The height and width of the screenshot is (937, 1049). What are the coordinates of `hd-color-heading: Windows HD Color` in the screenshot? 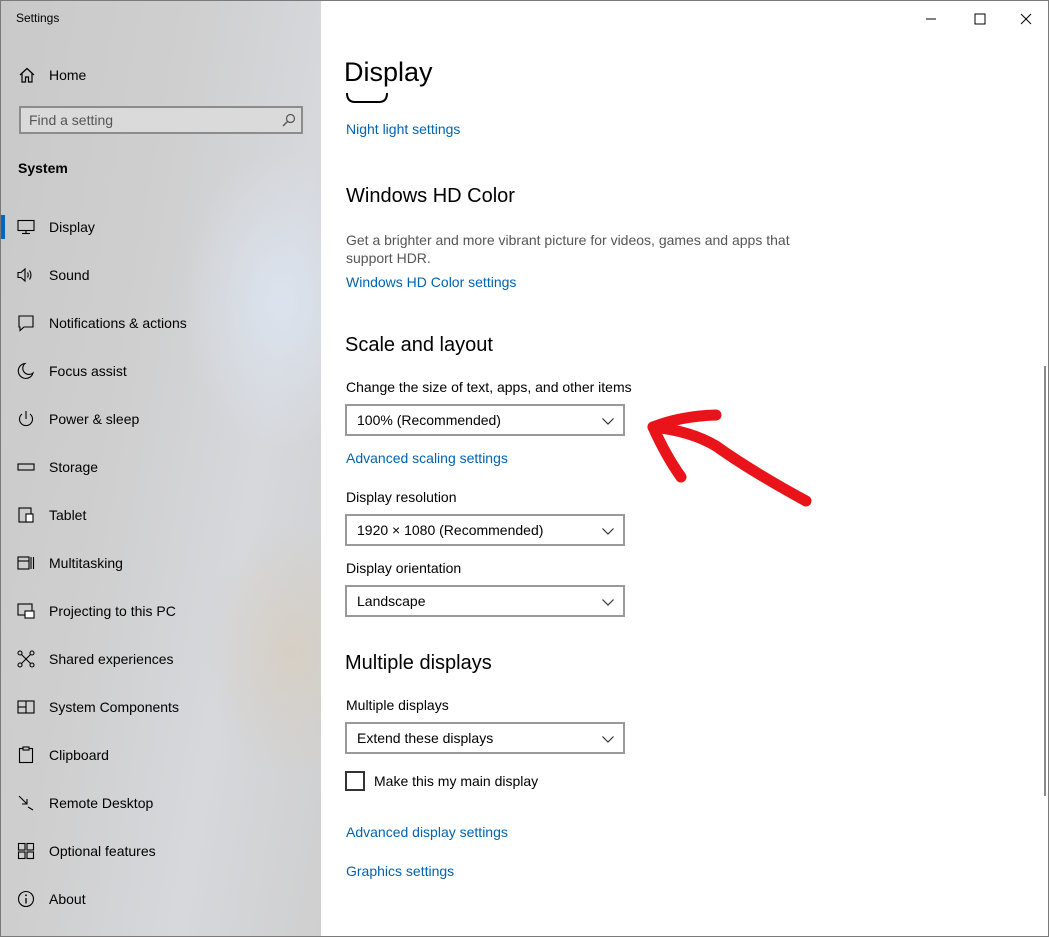 It's located at (430, 196).